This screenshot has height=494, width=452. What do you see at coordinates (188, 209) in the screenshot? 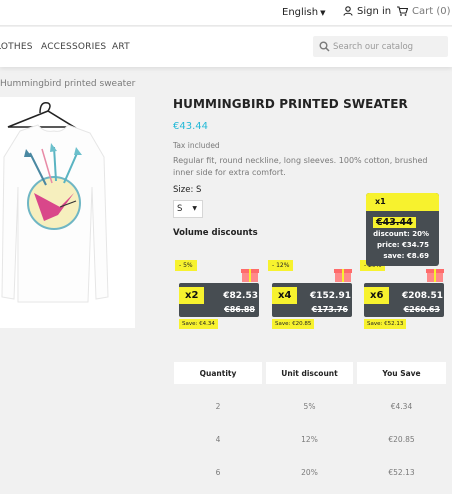
I see `size-select: S ▼` at bounding box center [188, 209].